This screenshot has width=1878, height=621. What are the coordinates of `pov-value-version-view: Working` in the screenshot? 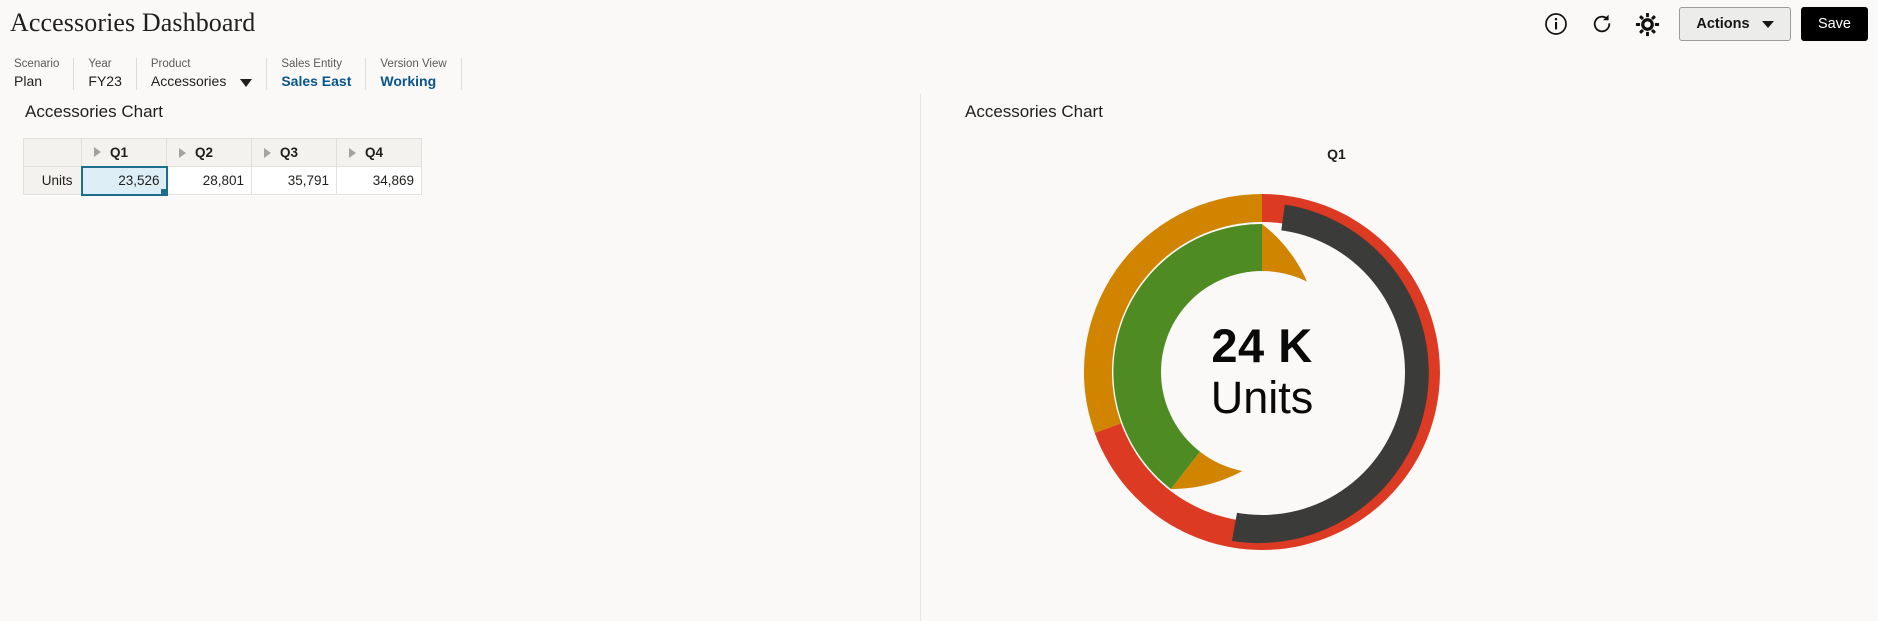 It's located at (413, 81).